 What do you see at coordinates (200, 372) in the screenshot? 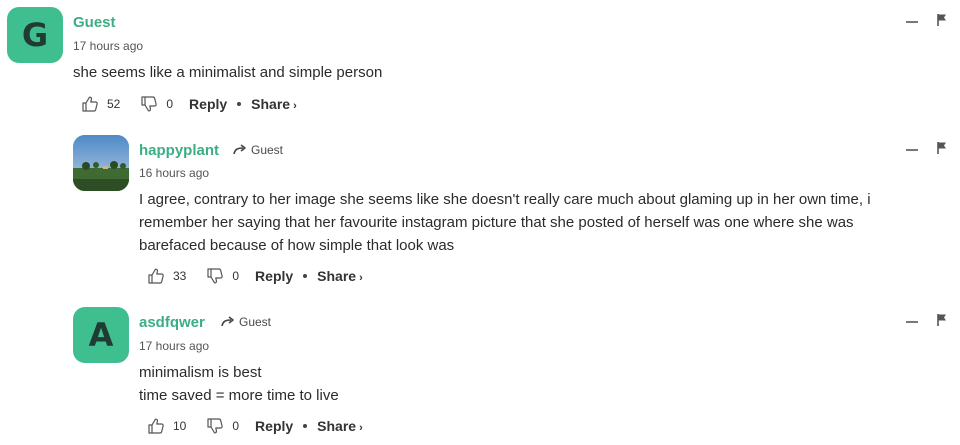
I see `comment-line: minimalism is best` at bounding box center [200, 372].